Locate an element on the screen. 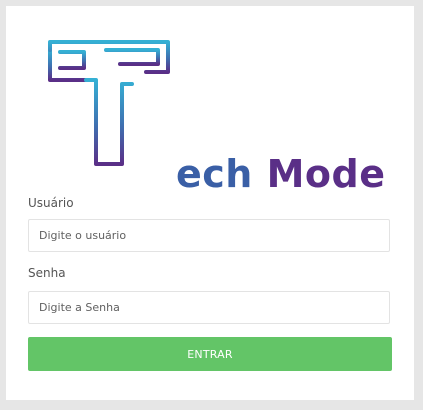 Image resolution: width=423 pixels, height=410 pixels. logo-wordmark: ech Mode is located at coordinates (281, 174).